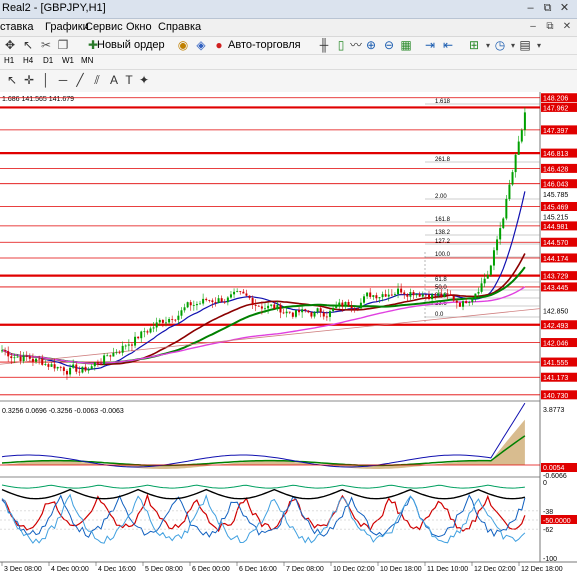 Image resolution: width=577 pixels, height=579 pixels. What do you see at coordinates (48, 60) in the screenshot?
I see `timeframe-d1: D1` at bounding box center [48, 60].